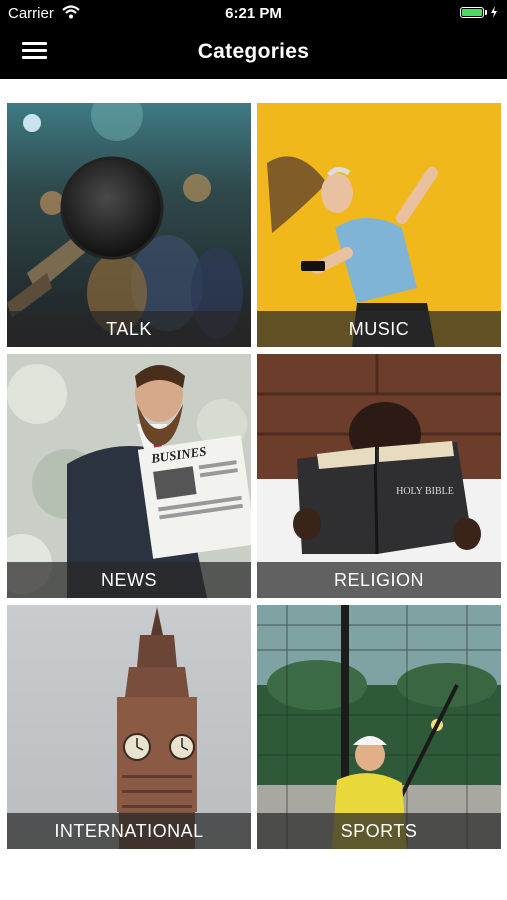 Image resolution: width=507 pixels, height=900 pixels. I want to click on battery-icon, so click(479, 12).